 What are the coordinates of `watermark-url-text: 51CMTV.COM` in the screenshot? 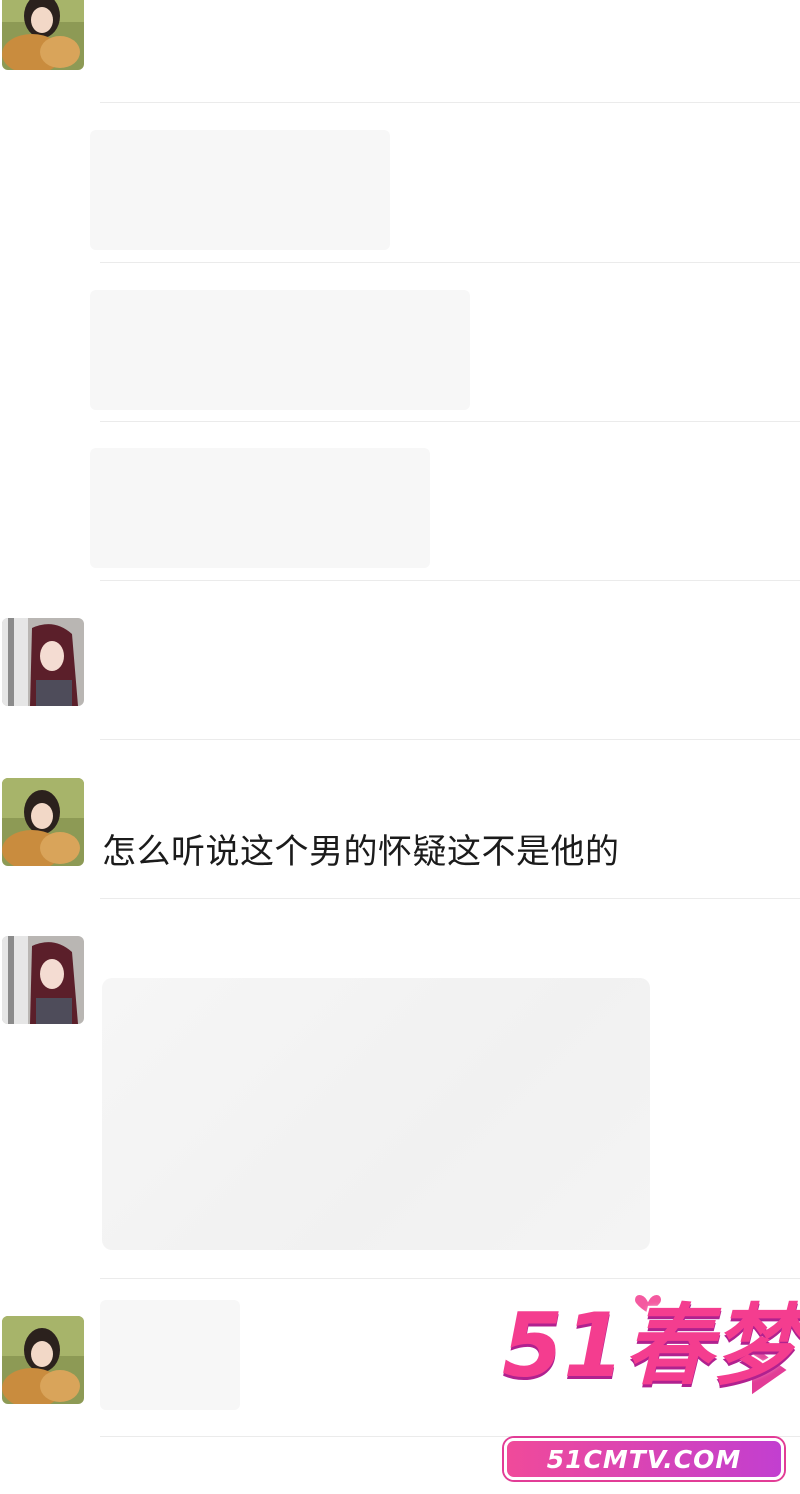 It's located at (644, 1459).